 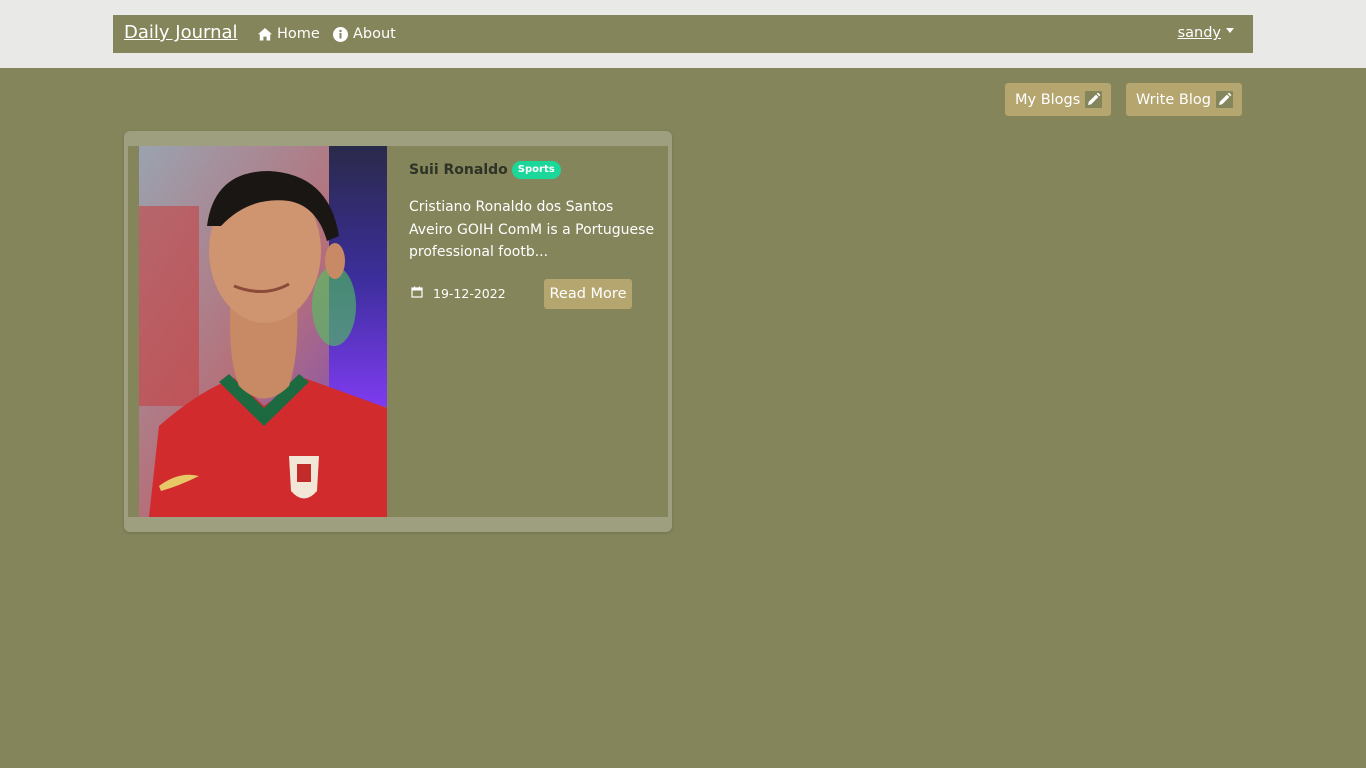 I want to click on navbar: Daily Journal Home About sandy, so click(x=683, y=34).